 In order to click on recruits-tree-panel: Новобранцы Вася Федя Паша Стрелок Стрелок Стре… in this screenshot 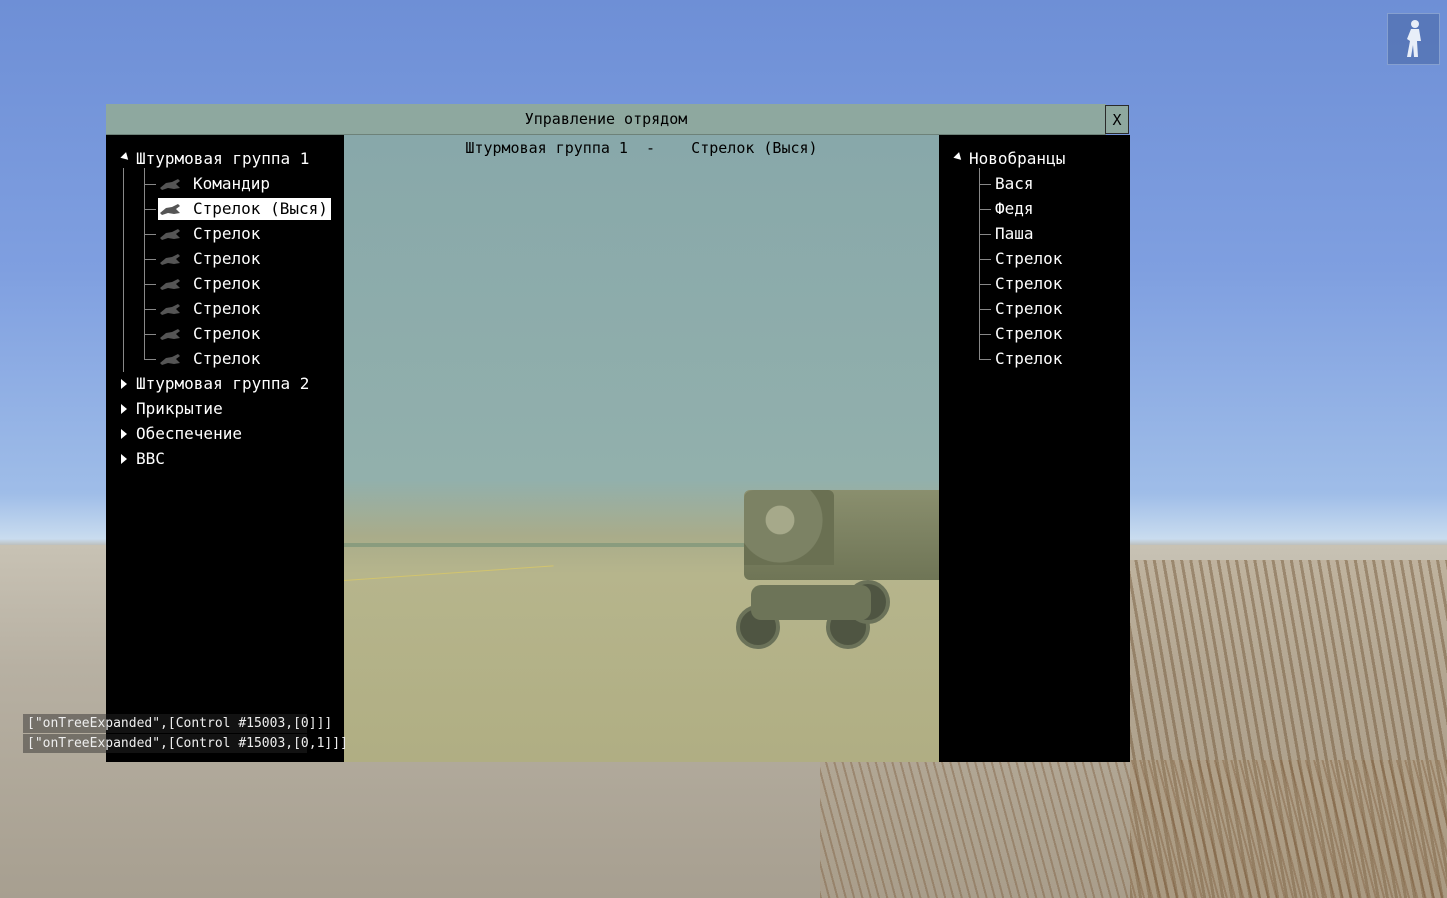, I will do `click(1034, 448)`.